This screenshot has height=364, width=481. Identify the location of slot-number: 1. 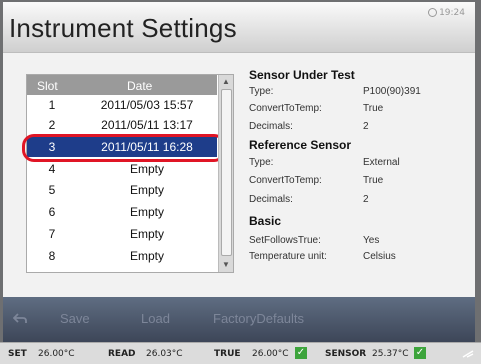
(52, 105).